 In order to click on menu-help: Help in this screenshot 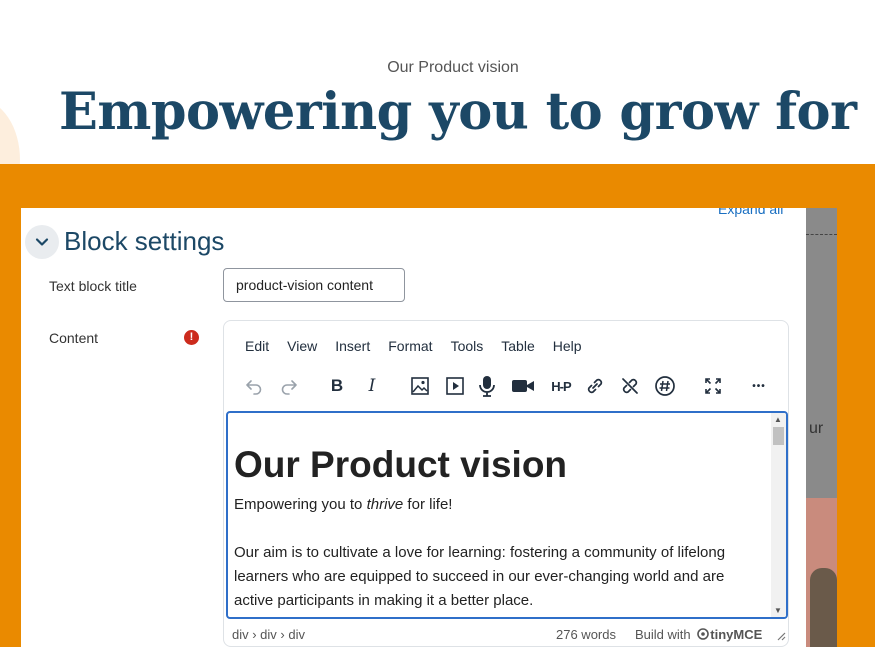, I will do `click(567, 346)`.